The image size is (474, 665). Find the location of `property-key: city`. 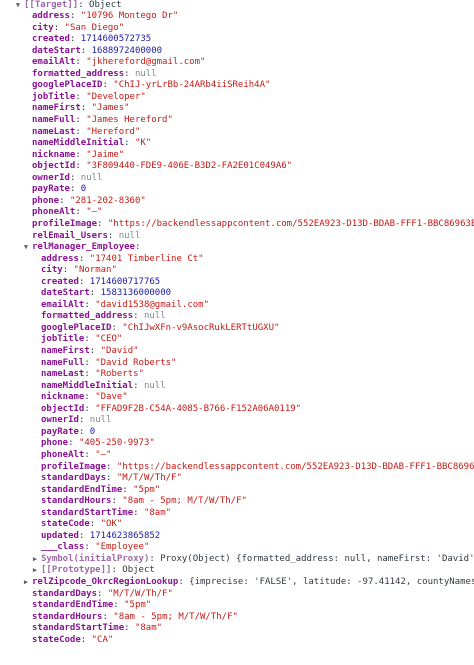

property-key: city is located at coordinates (43, 27).